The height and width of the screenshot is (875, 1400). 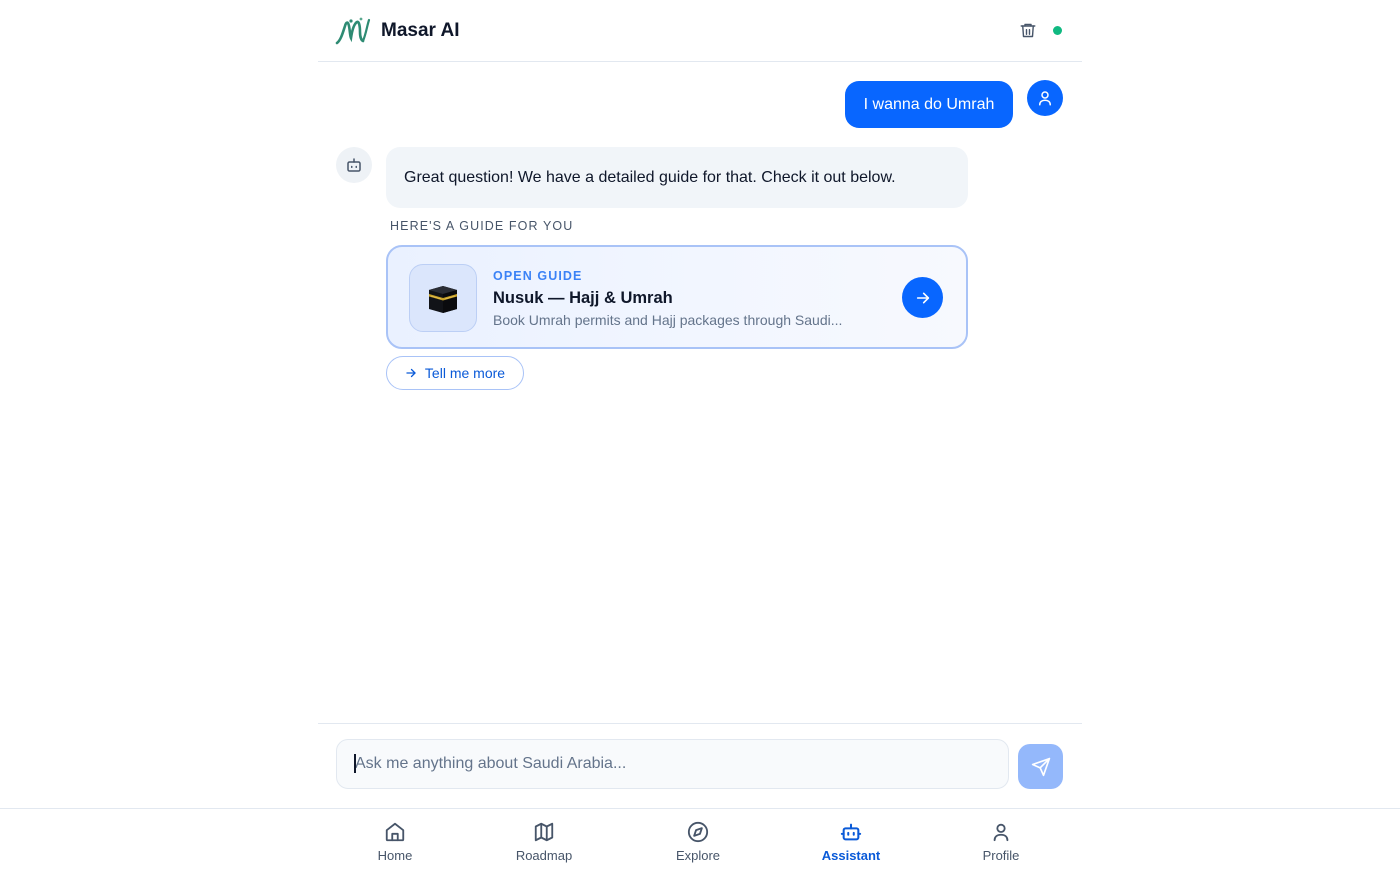 I want to click on send-button, so click(x=1040, y=766).